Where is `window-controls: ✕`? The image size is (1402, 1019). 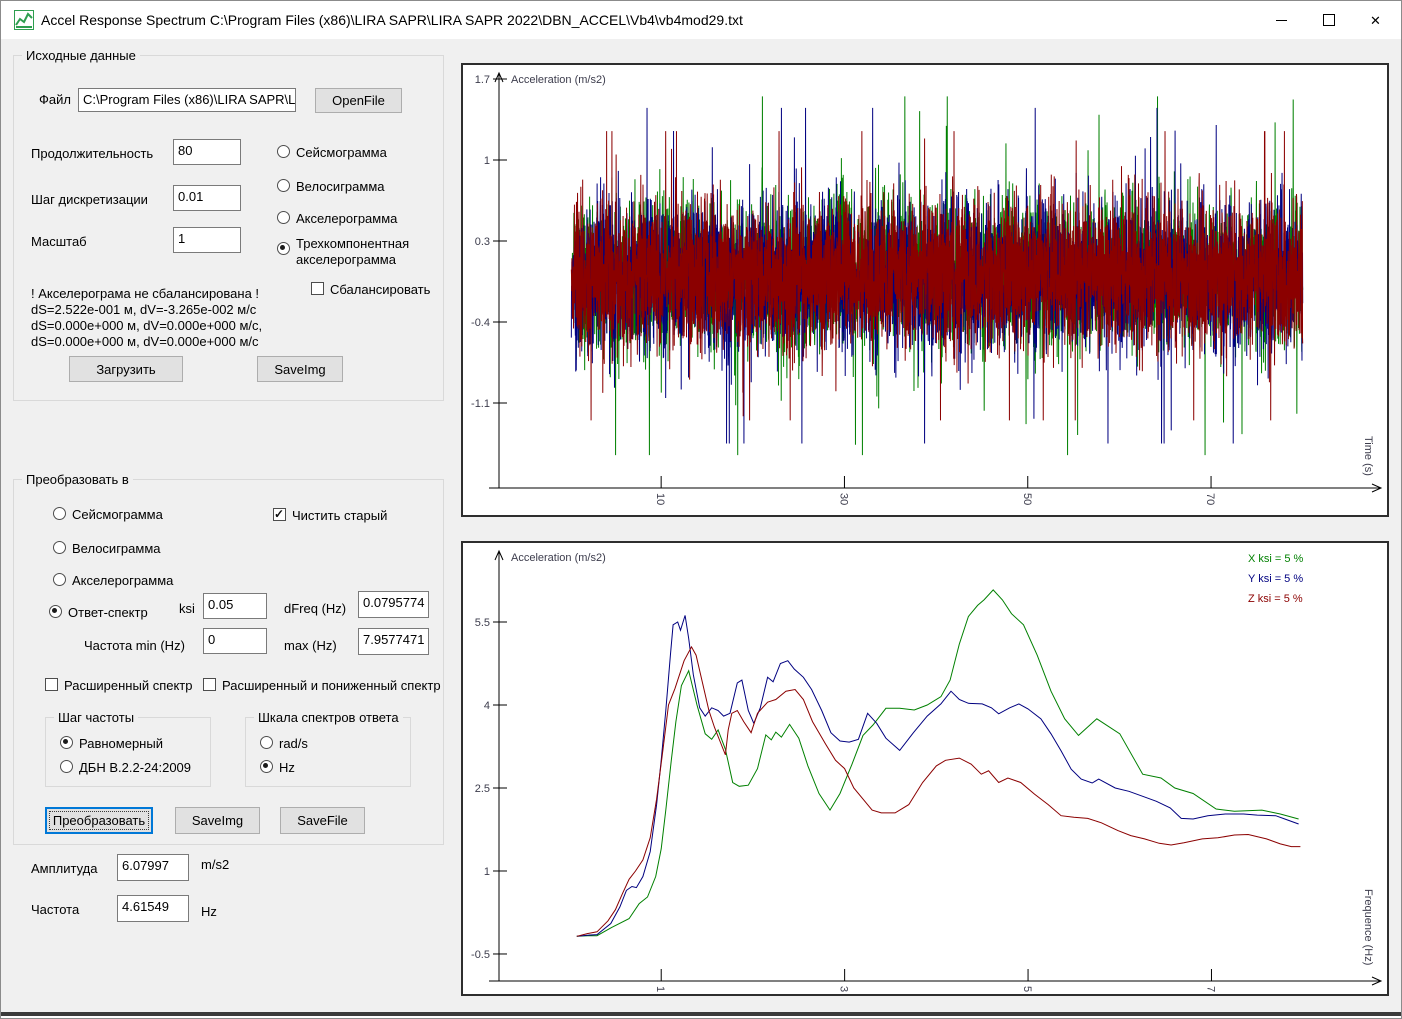 window-controls: ✕ is located at coordinates (1328, 20).